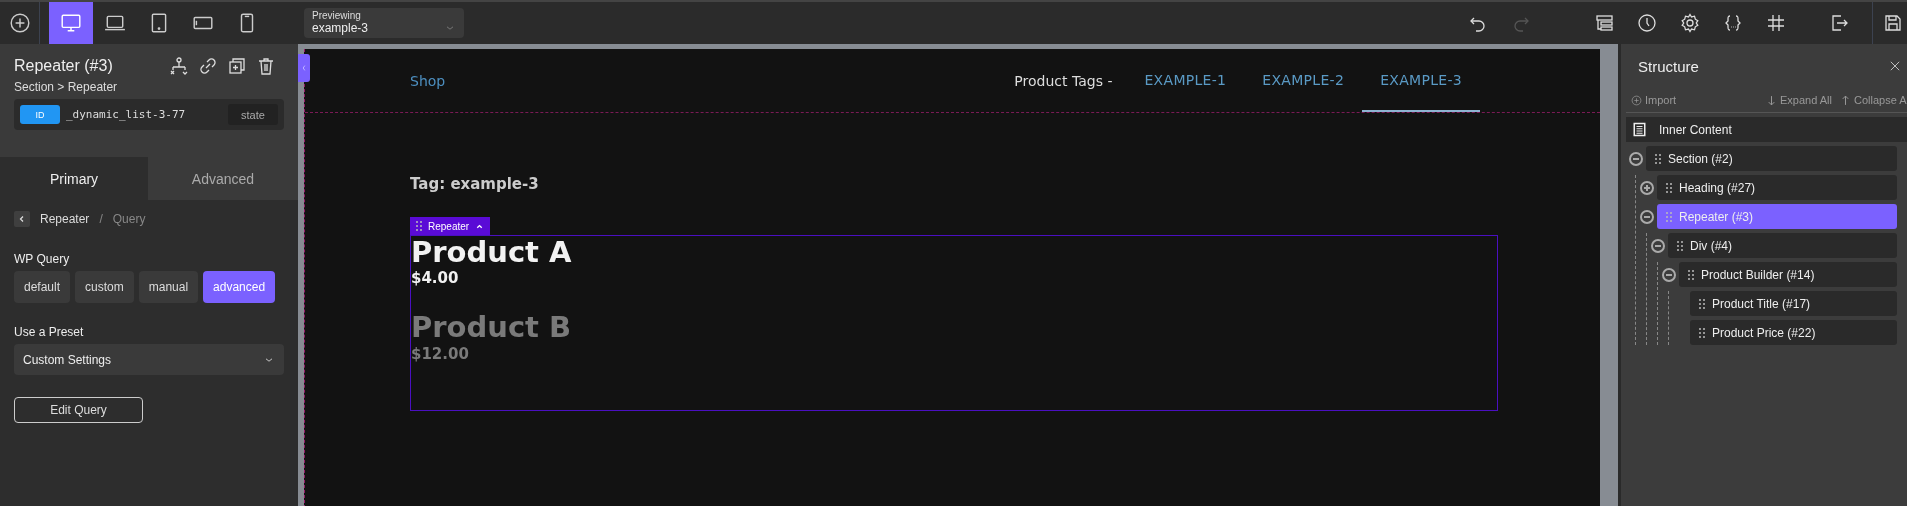 The height and width of the screenshot is (506, 1907). What do you see at coordinates (22, 219) in the screenshot?
I see `back-button` at bounding box center [22, 219].